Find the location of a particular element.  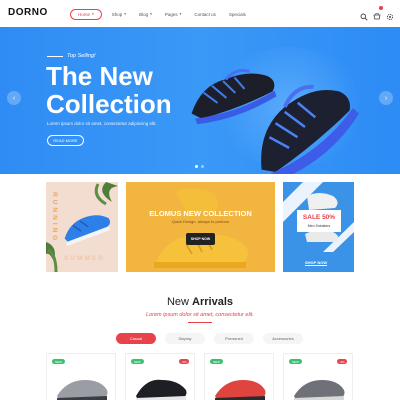

cart-count-badge is located at coordinates (381, 8).